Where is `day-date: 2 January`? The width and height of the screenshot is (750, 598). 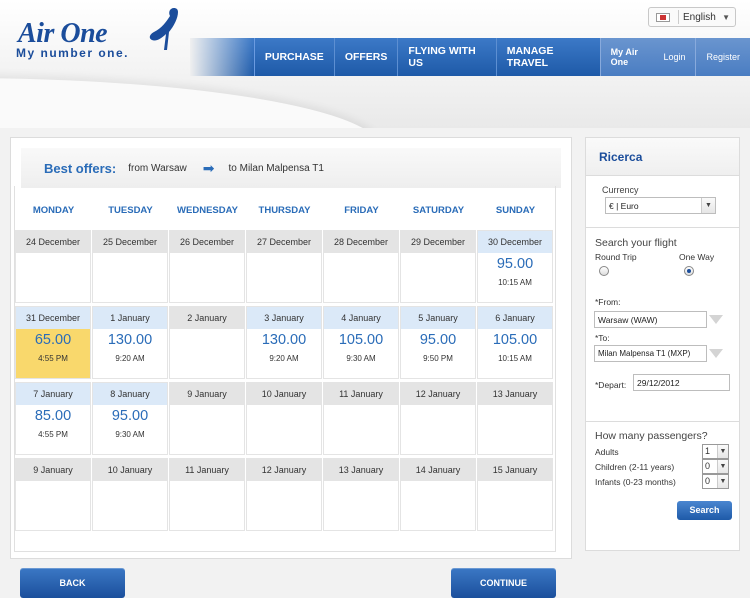
day-date: 2 January is located at coordinates (207, 318).